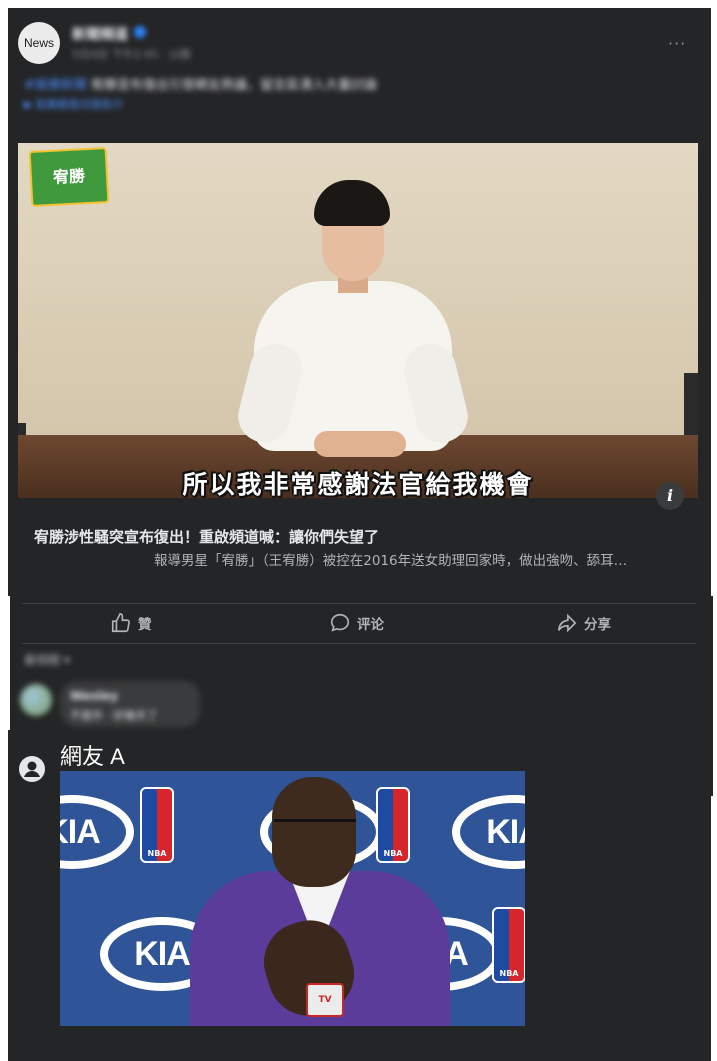 This screenshot has width=717, height=1061. Describe the element at coordinates (145, 625) in the screenshot. I see `like-label: 贊` at that location.